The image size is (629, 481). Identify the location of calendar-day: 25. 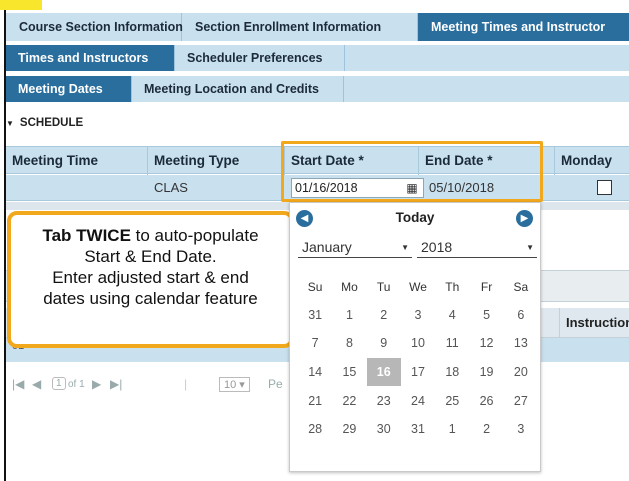
(452, 401).